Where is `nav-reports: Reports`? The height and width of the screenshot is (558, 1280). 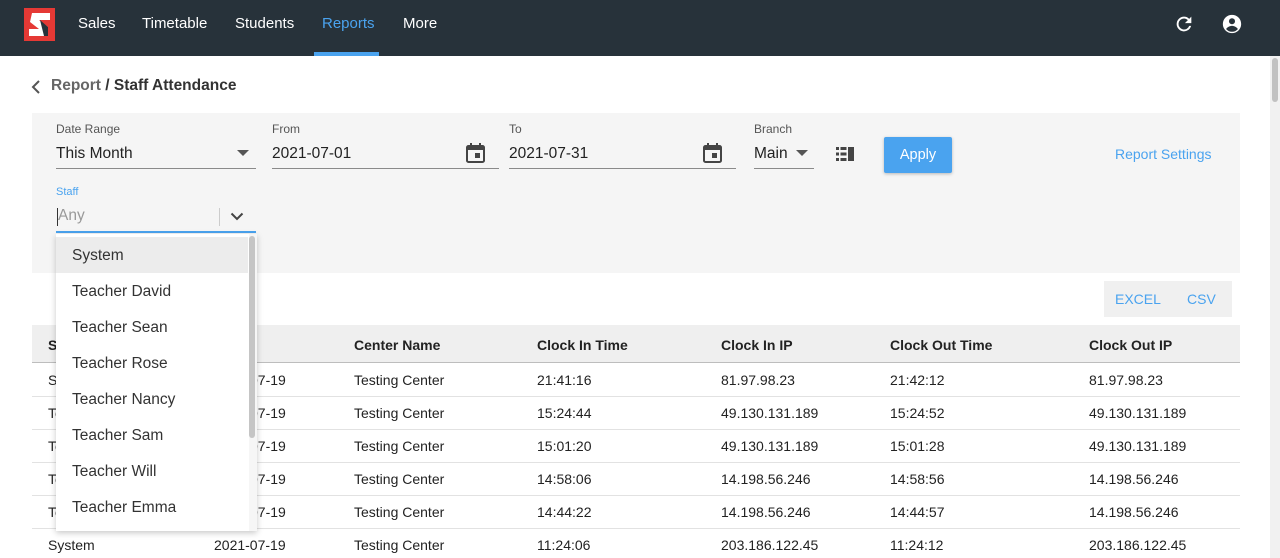 nav-reports: Reports is located at coordinates (348, 28).